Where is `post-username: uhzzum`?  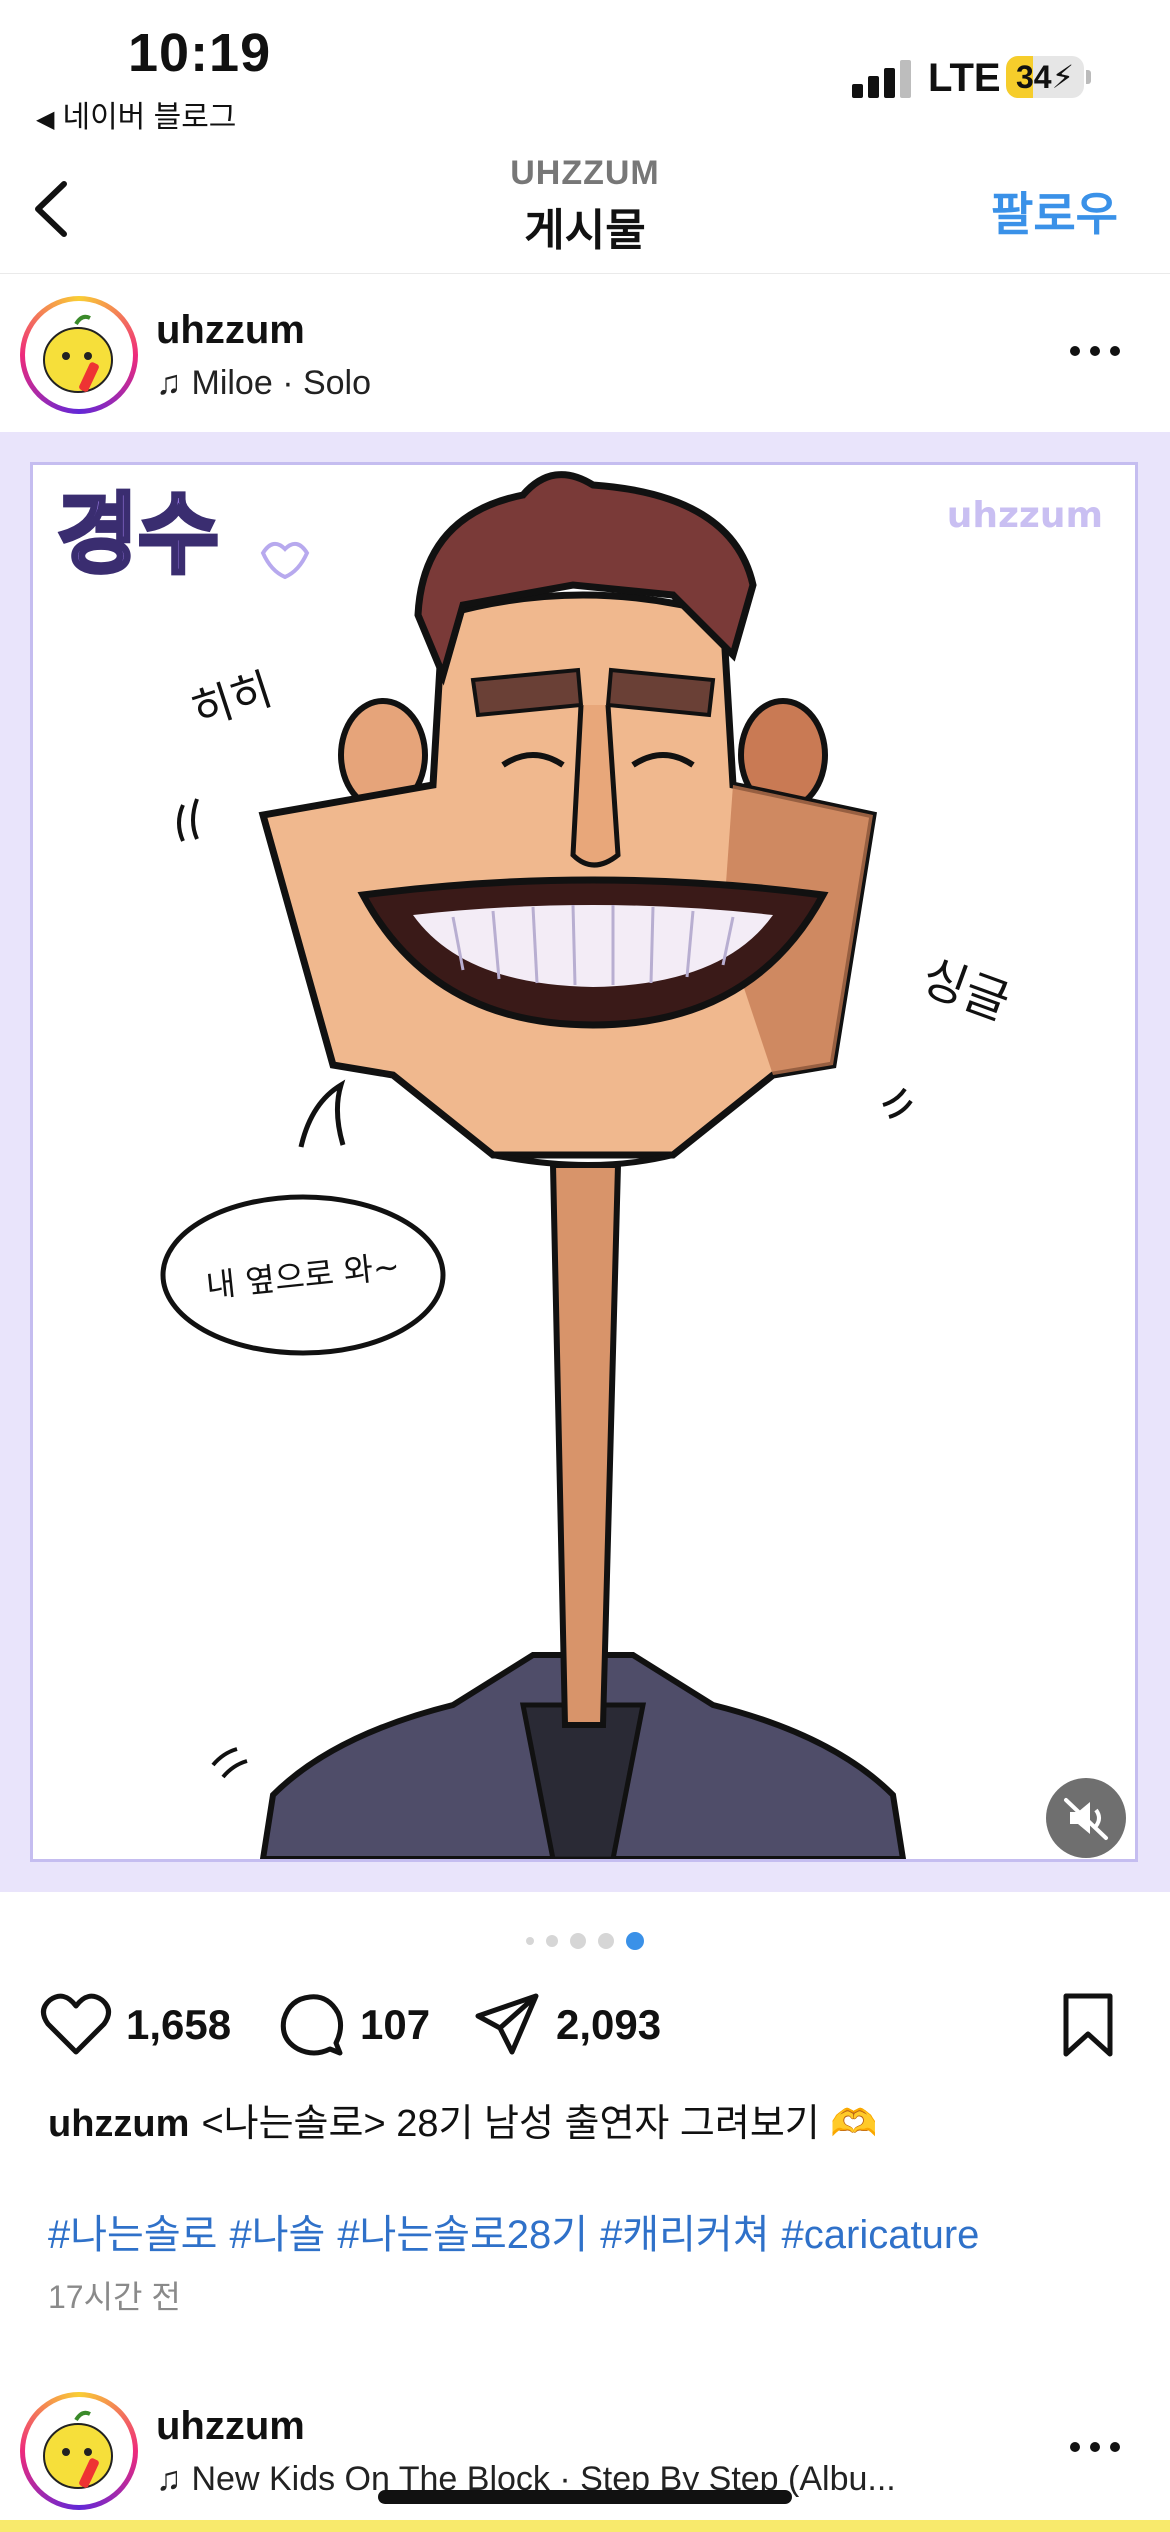
post-username: uhzzum is located at coordinates (230, 330).